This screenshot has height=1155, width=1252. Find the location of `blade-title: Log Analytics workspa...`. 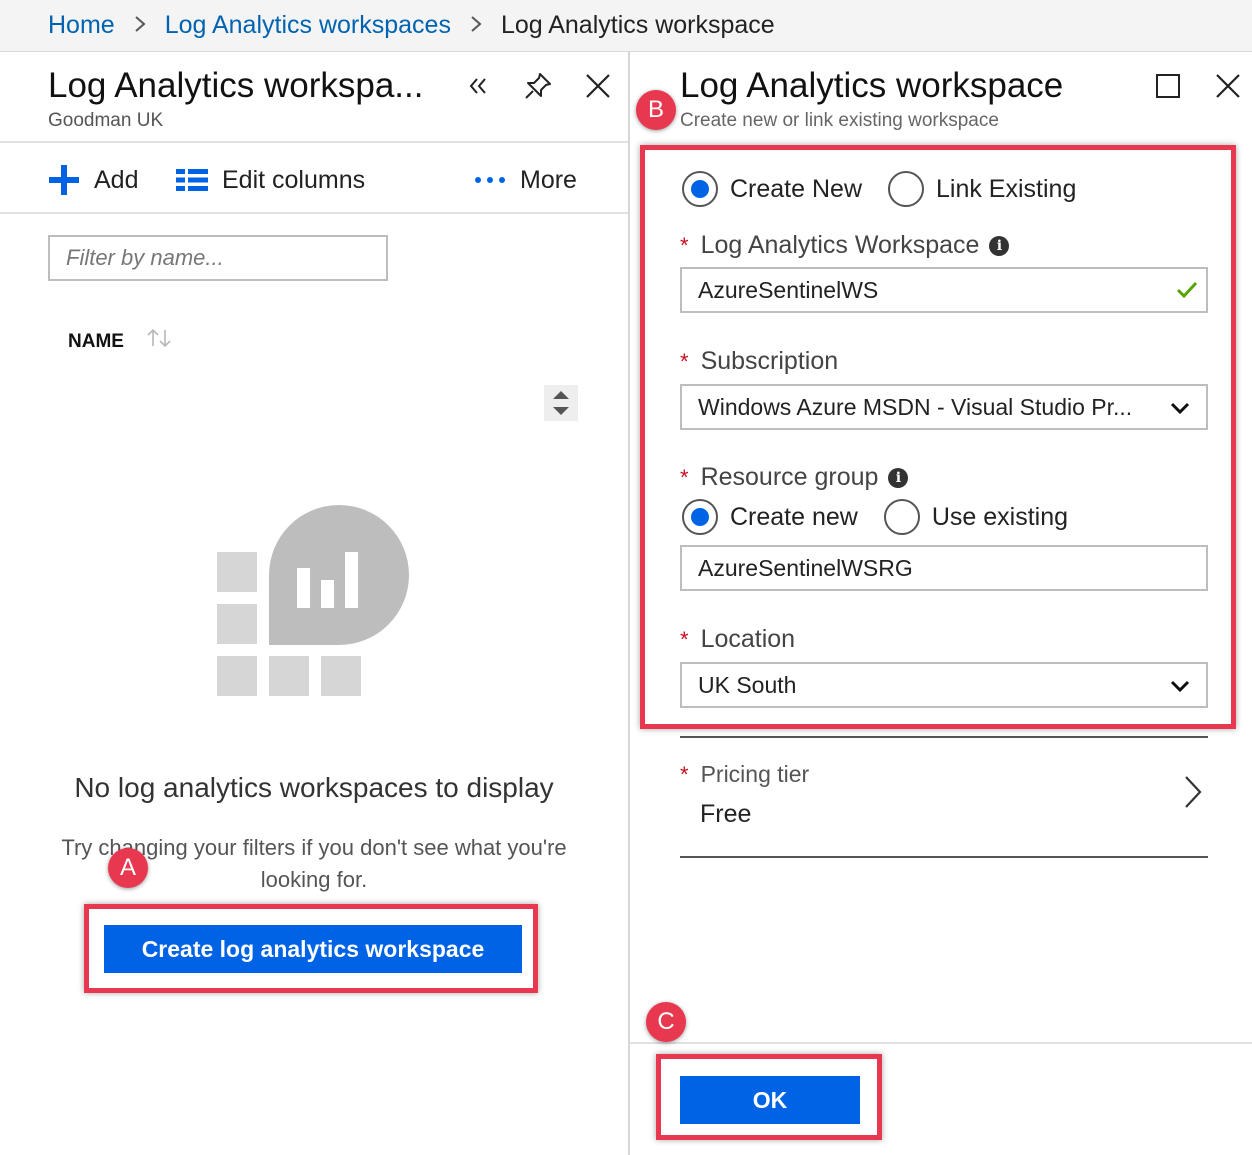

blade-title: Log Analytics workspa... is located at coordinates (236, 85).